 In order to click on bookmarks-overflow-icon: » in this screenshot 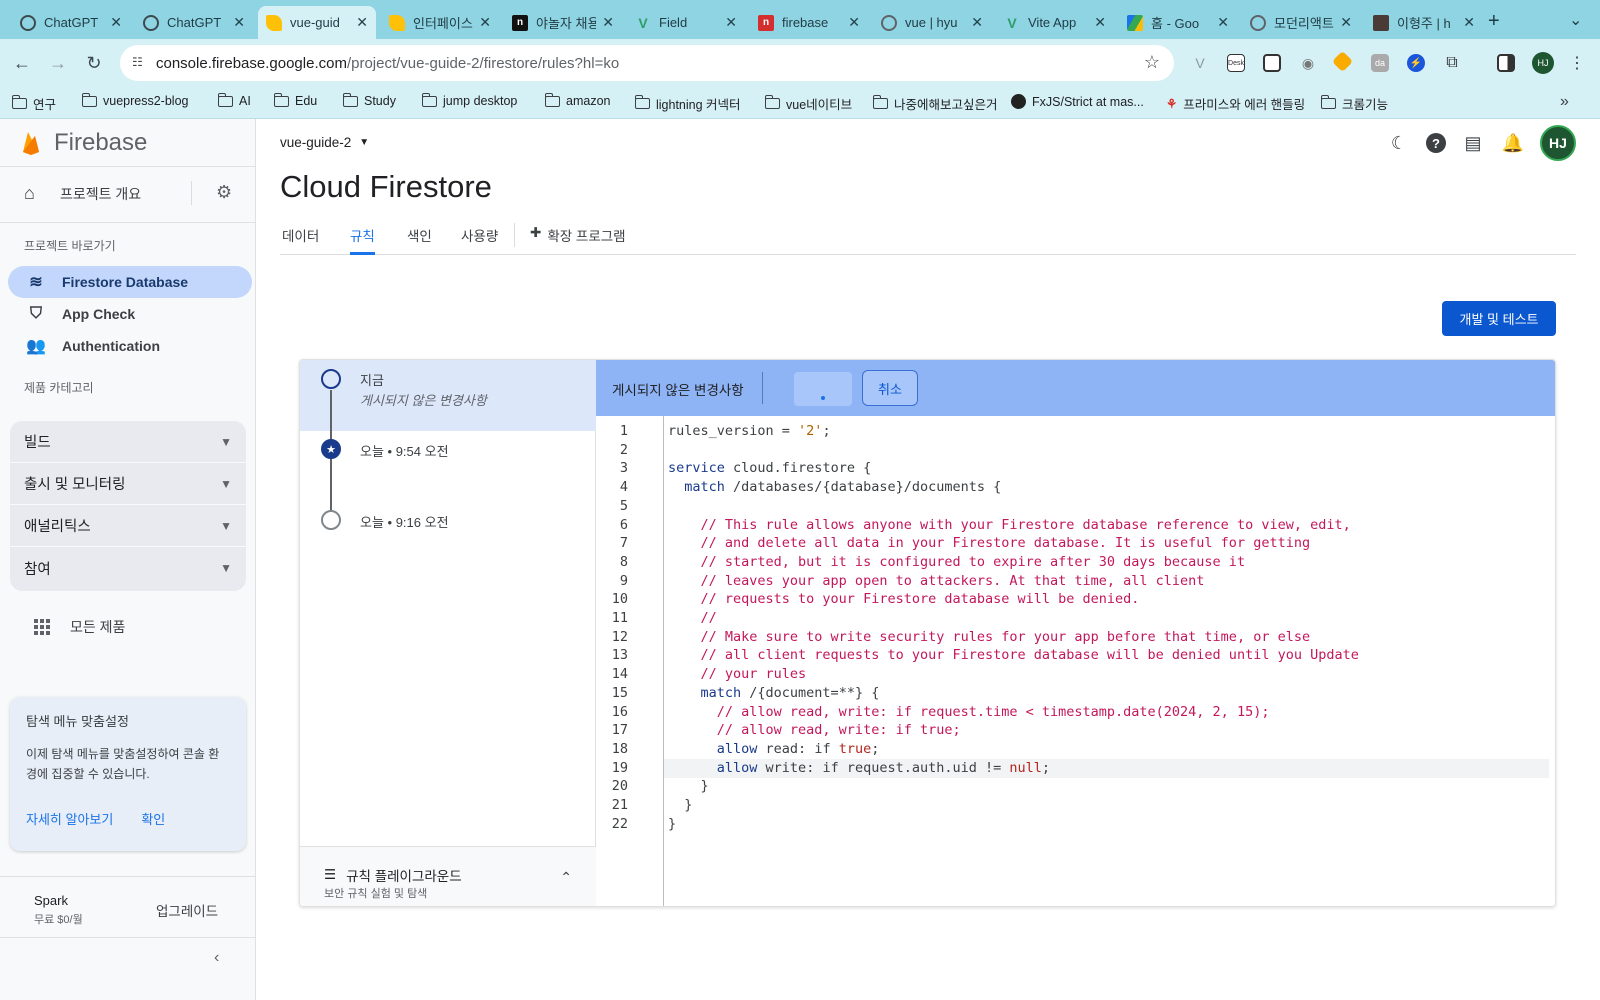, I will do `click(1564, 102)`.